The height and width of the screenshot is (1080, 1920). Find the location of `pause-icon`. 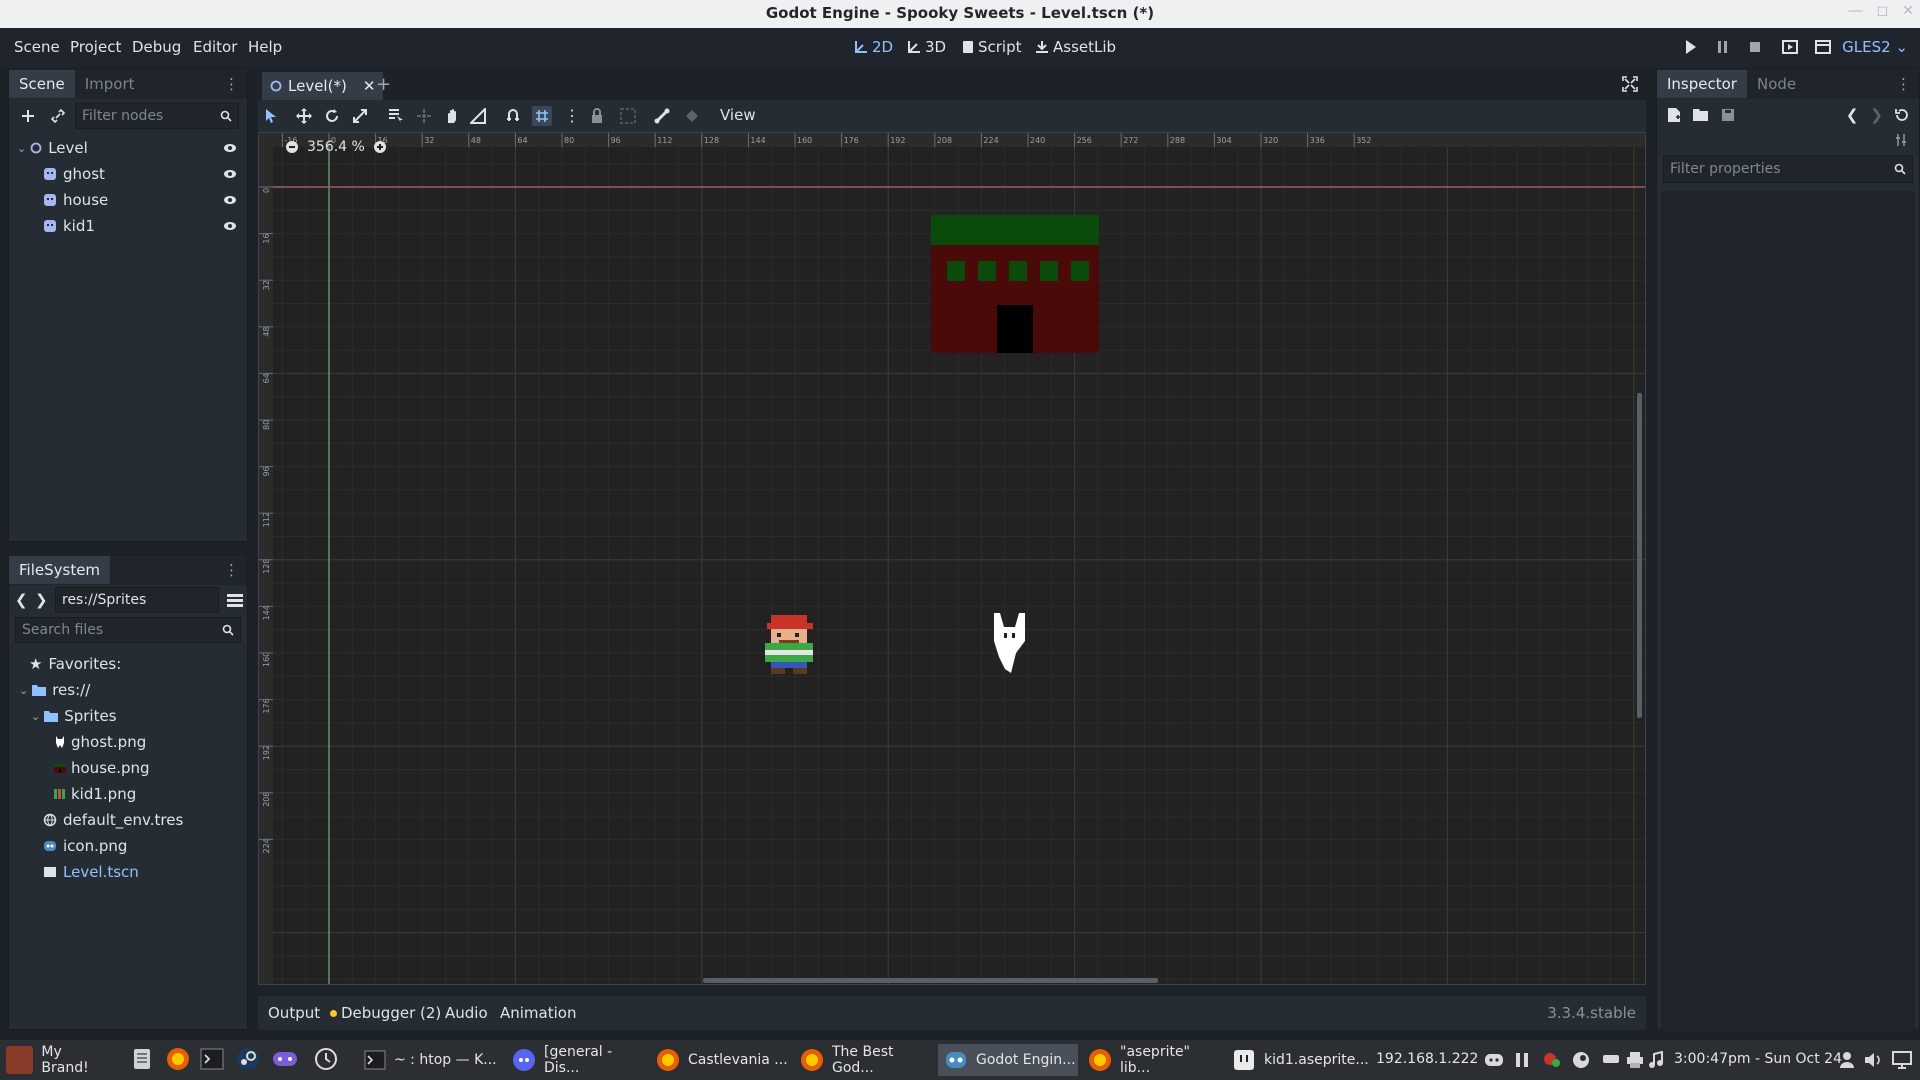

pause-icon is located at coordinates (1723, 47).